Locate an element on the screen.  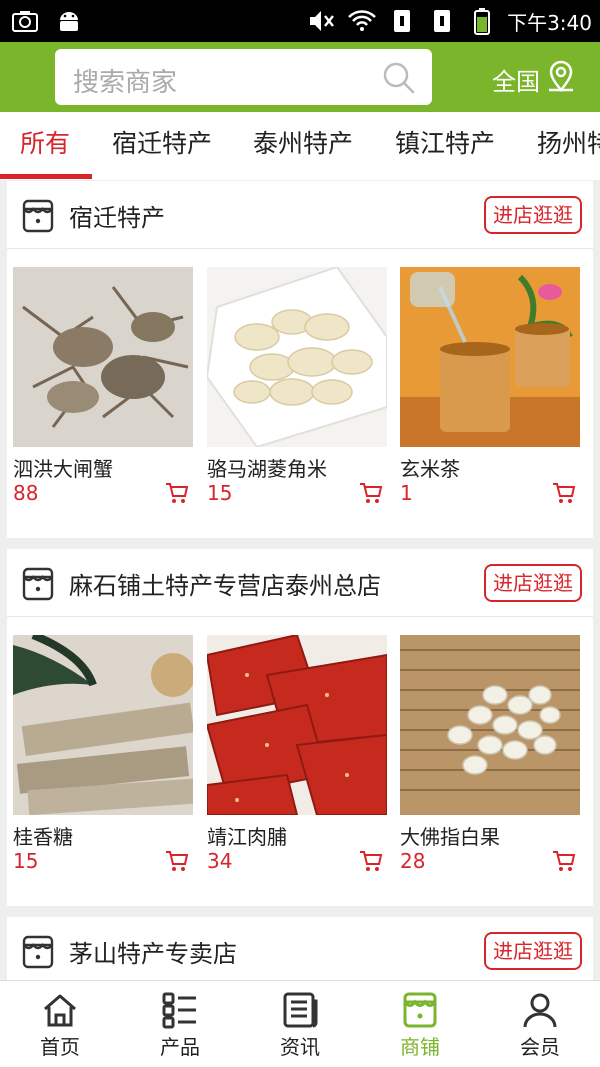
nav-label: 产品 is located at coordinates (180, 1047).